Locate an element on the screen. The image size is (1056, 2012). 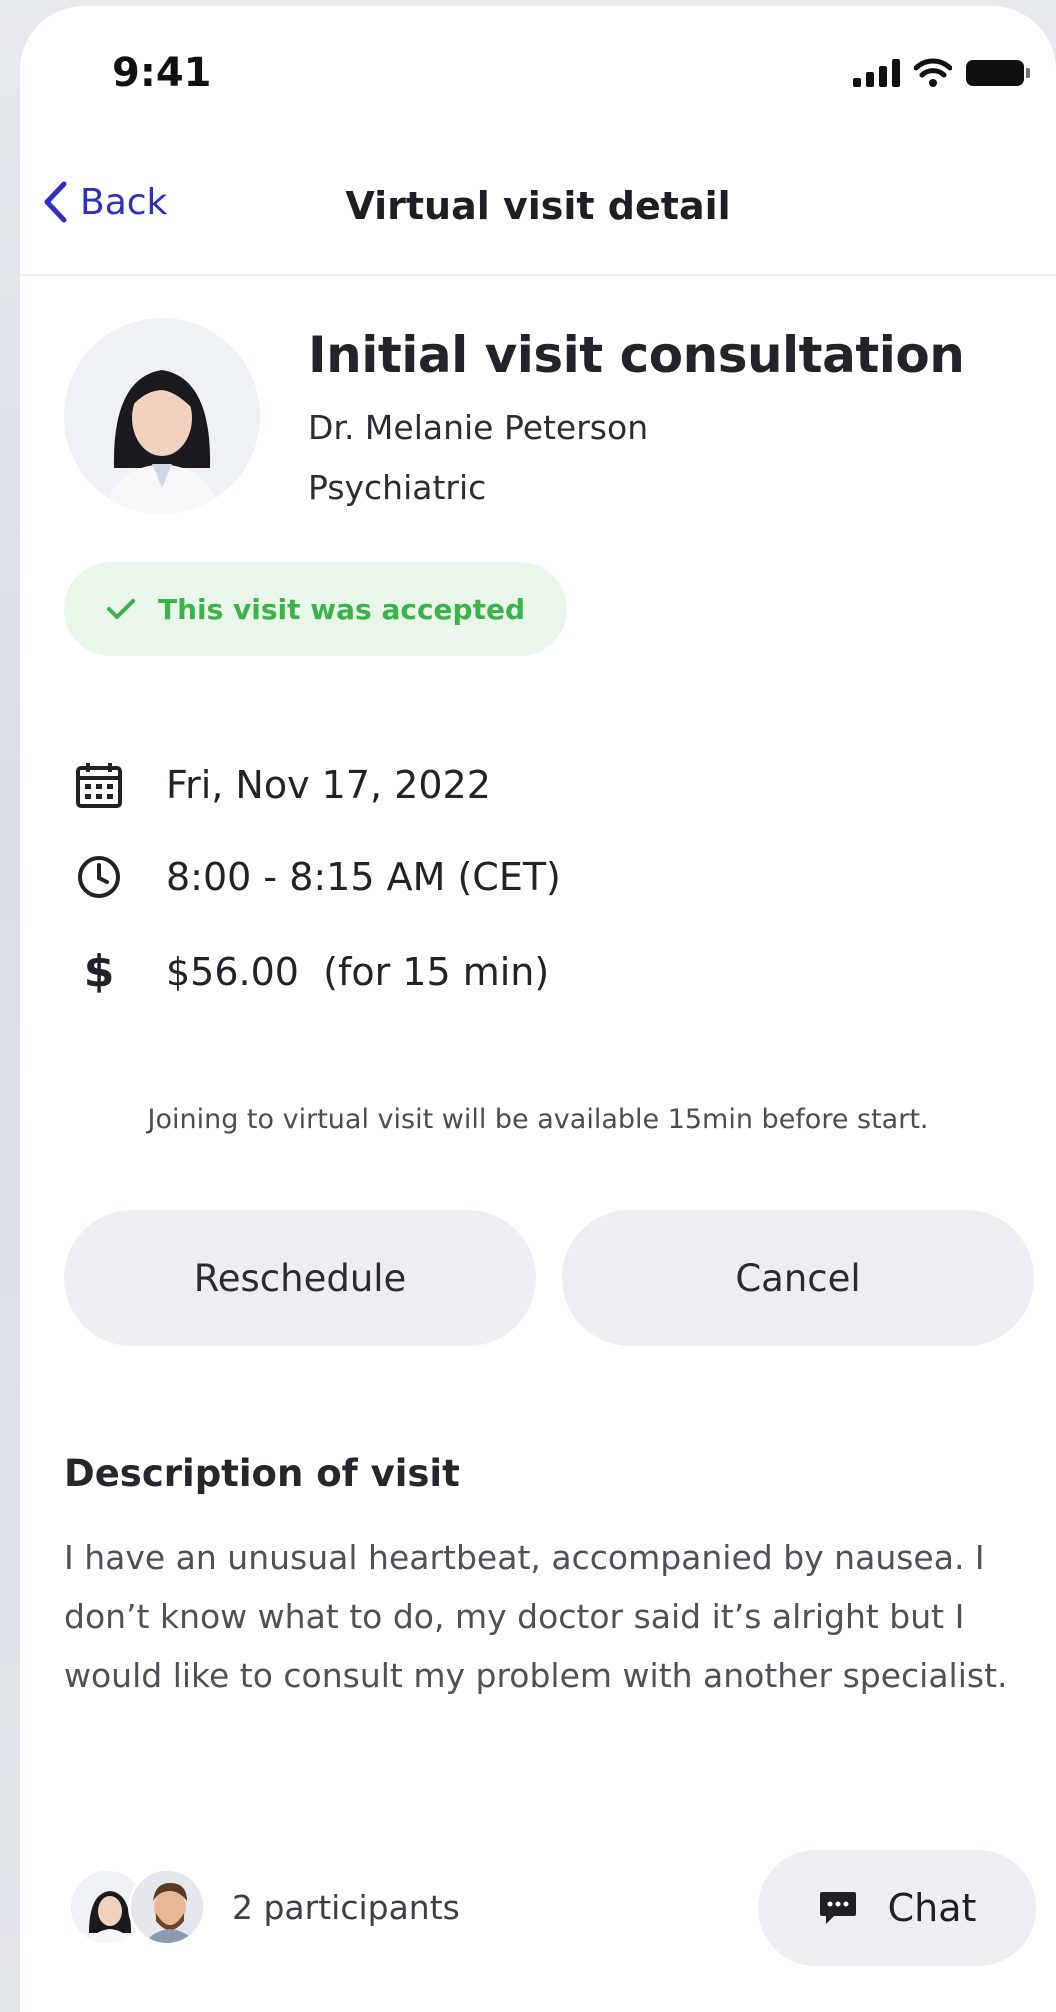
status-icons is located at coordinates (941, 73).